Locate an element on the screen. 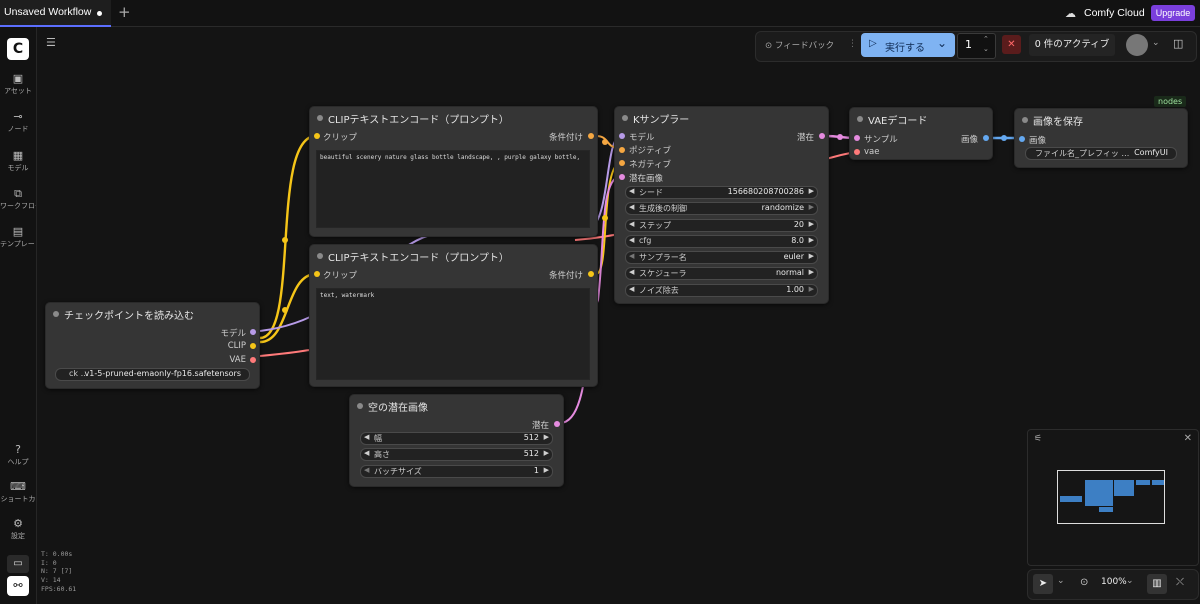 The image size is (1200, 604). graph-view-icon: ⚯ is located at coordinates (18, 586).